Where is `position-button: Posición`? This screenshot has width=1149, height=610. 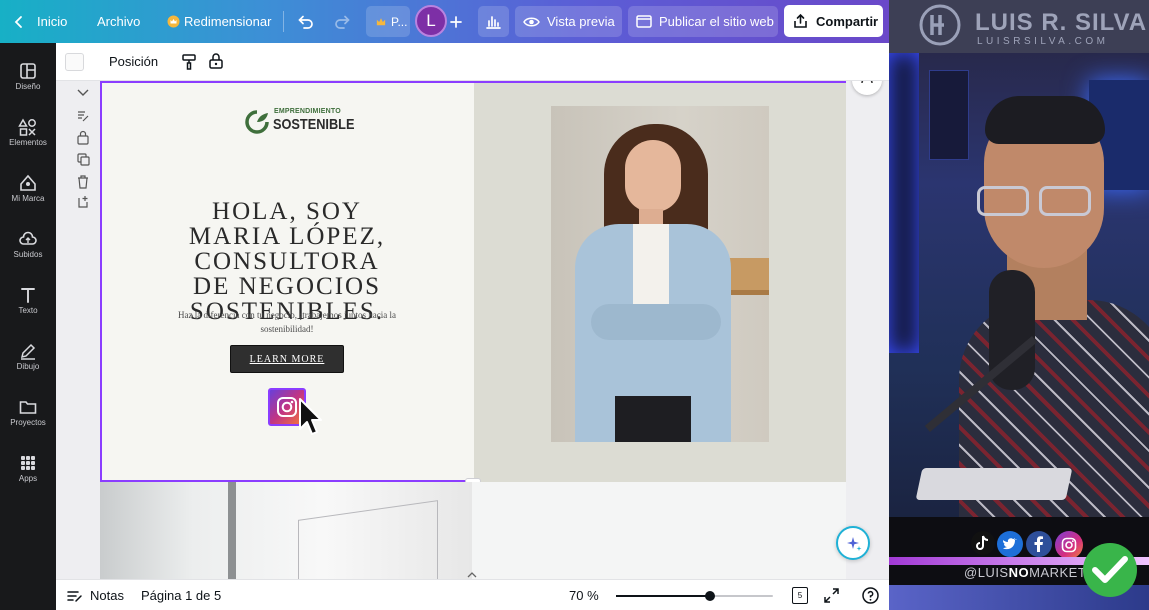 position-button: Posición is located at coordinates (133, 61).